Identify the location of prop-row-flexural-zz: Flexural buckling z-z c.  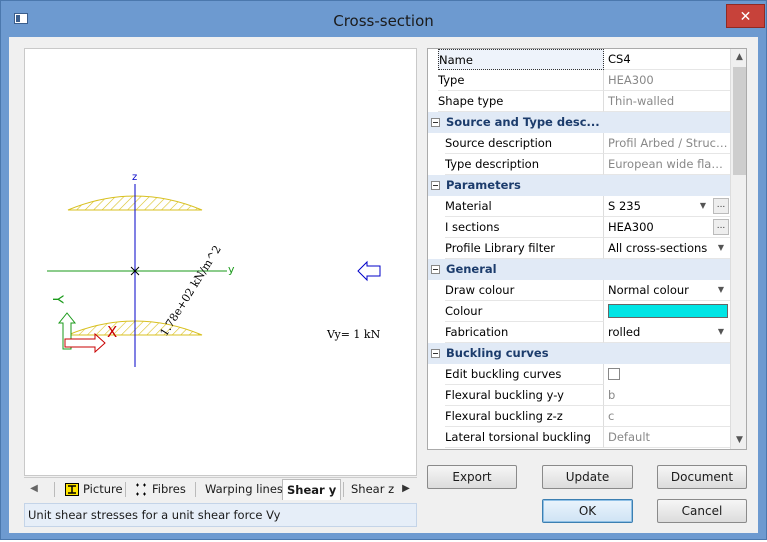
(579, 416).